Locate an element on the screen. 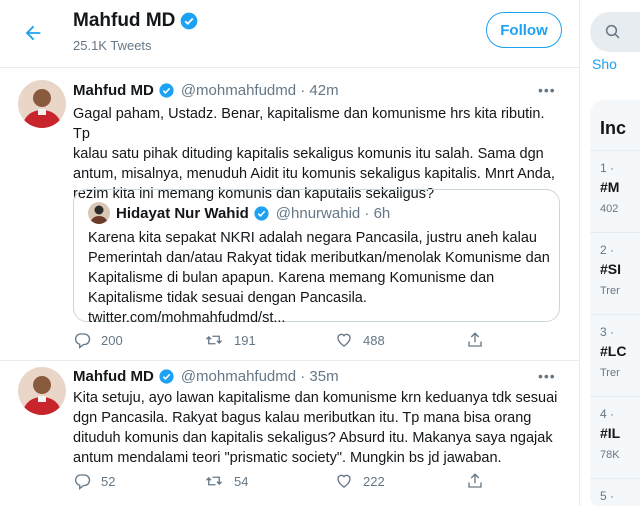 Image resolution: width=640 pixels, height=506 pixels. tweet-actions: 200 191 488 is located at coordinates (335, 340).